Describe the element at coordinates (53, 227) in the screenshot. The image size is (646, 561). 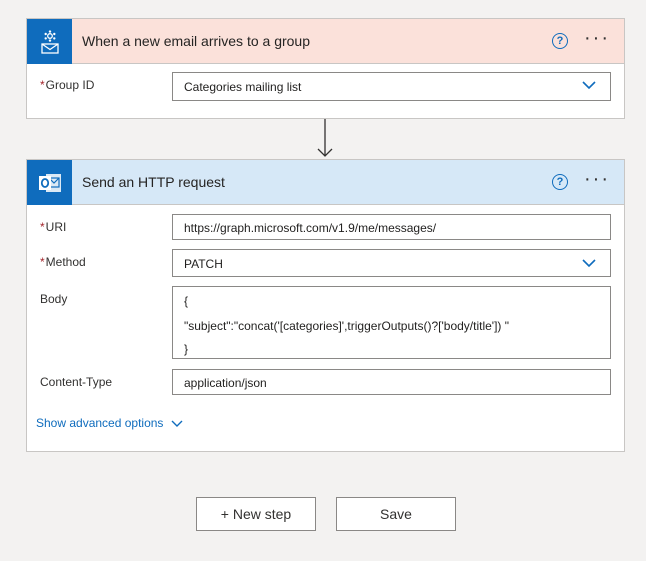
I see `uri-label: *URI` at that location.